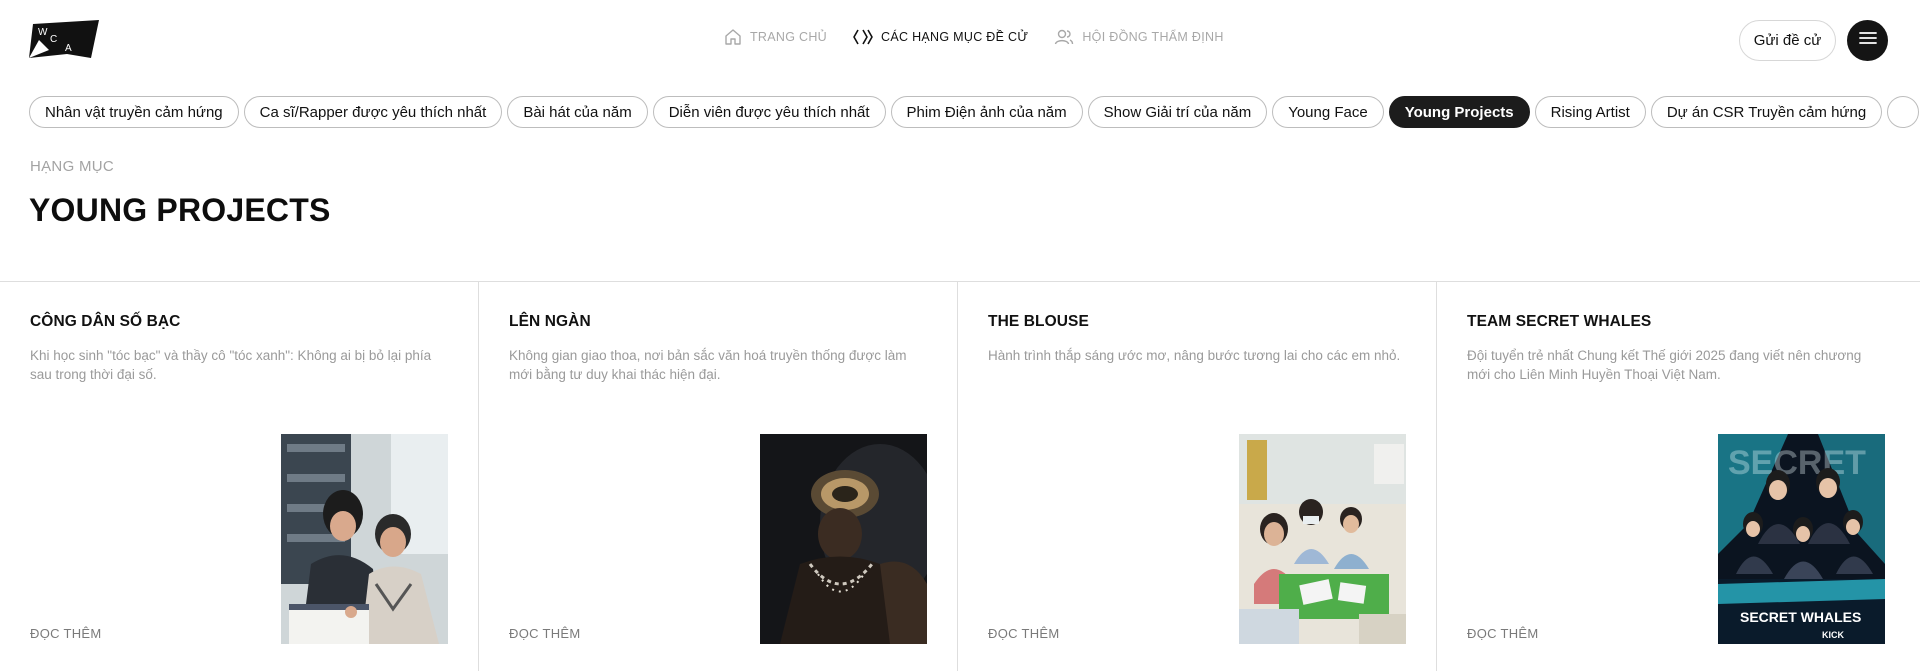 Image resolution: width=1920 pixels, height=671 pixels. I want to click on menu-button, so click(1867, 40).